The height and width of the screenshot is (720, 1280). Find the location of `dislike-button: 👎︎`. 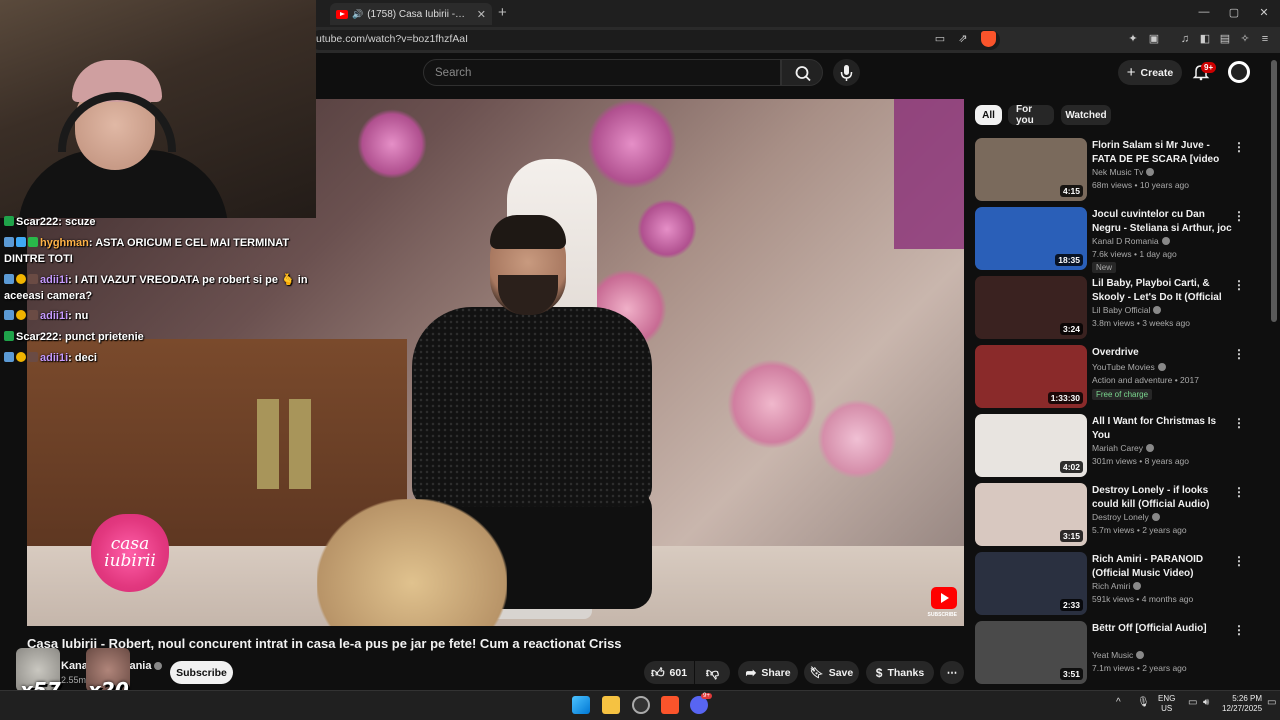

dislike-button: 👎︎ is located at coordinates (712, 672).